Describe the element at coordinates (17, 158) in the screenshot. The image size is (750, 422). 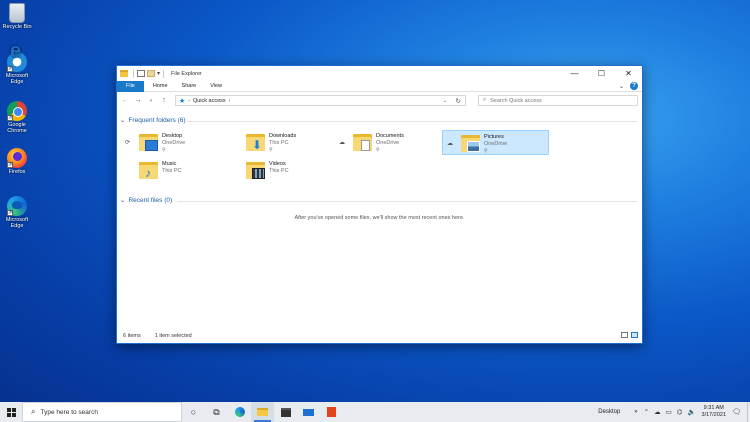
I see `firefox-icon: ↗` at that location.